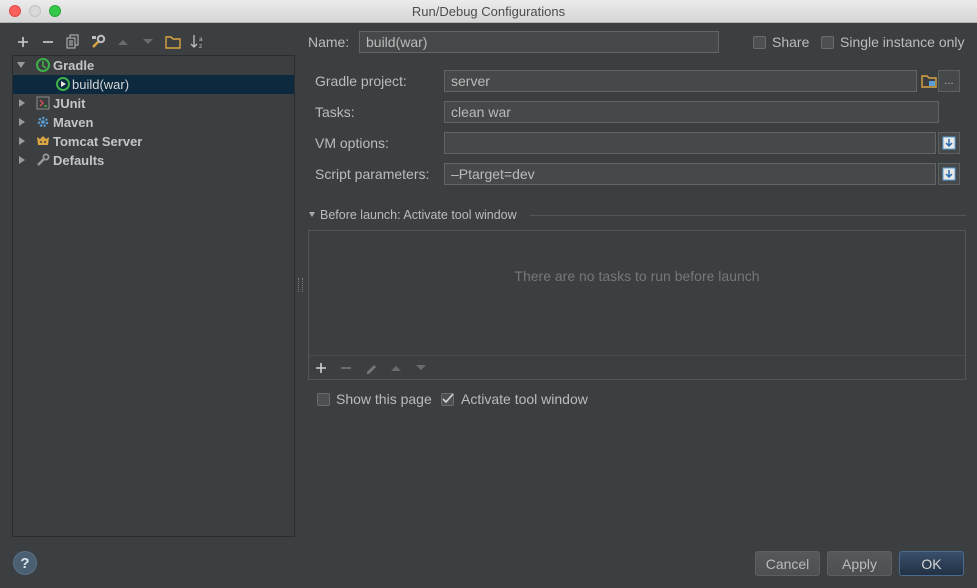 The height and width of the screenshot is (588, 977). Describe the element at coordinates (43, 160) in the screenshot. I see `wrench-icon` at that location.